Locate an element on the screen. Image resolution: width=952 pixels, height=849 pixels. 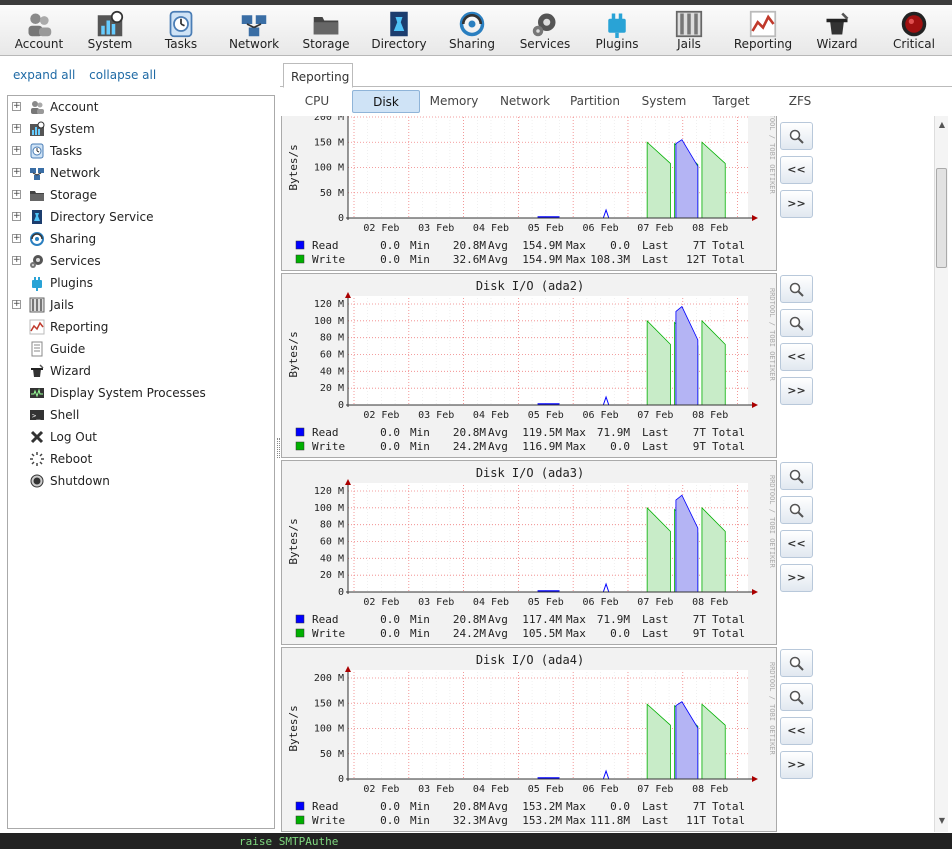
legend-name: Write is located at coordinates (328, 633).